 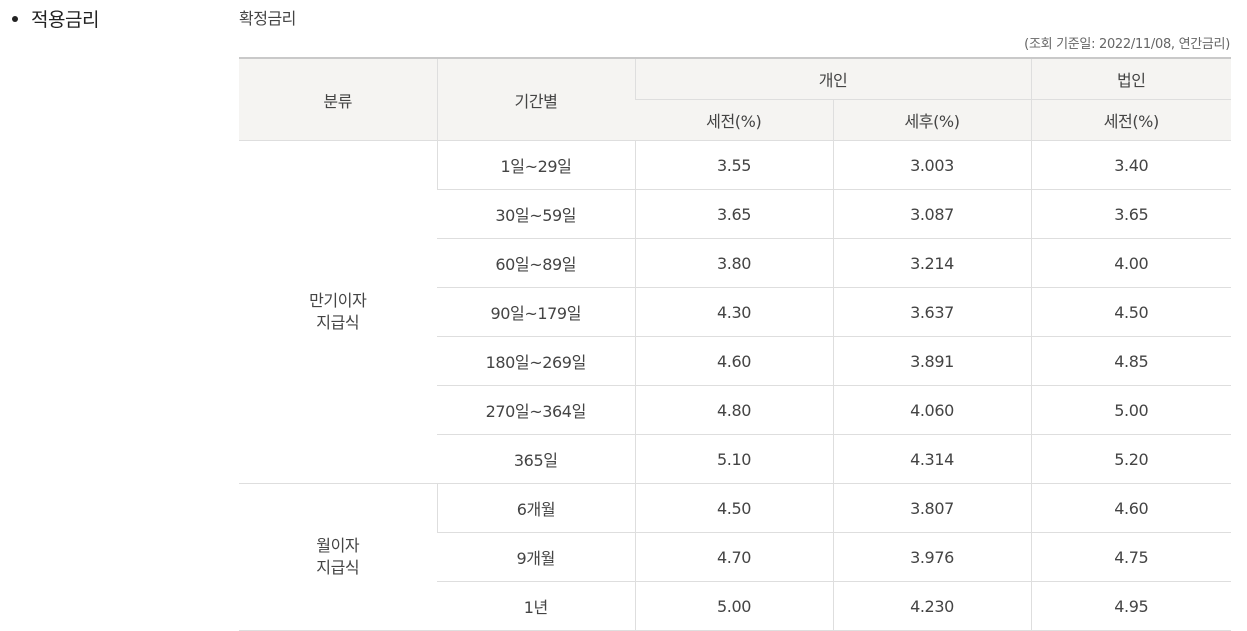 What do you see at coordinates (1131, 361) in the screenshot?
I see `corporate-pretax-cell: 4.85` at bounding box center [1131, 361].